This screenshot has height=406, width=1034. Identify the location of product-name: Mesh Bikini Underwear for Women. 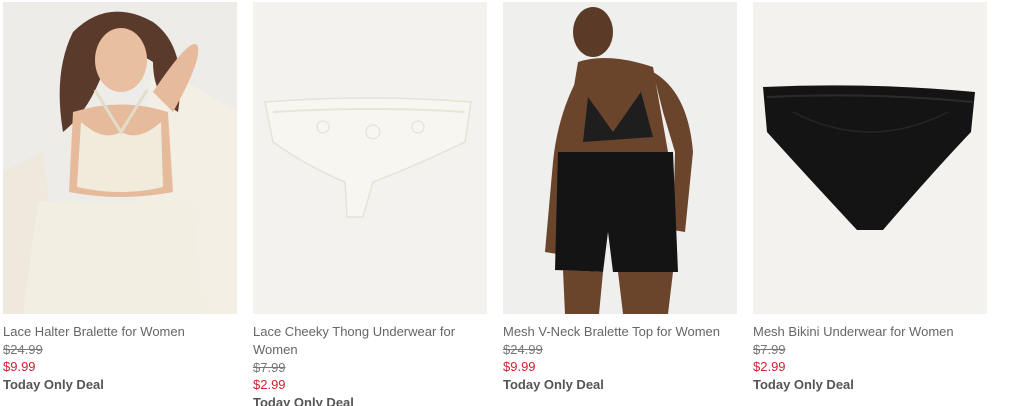
(870, 332).